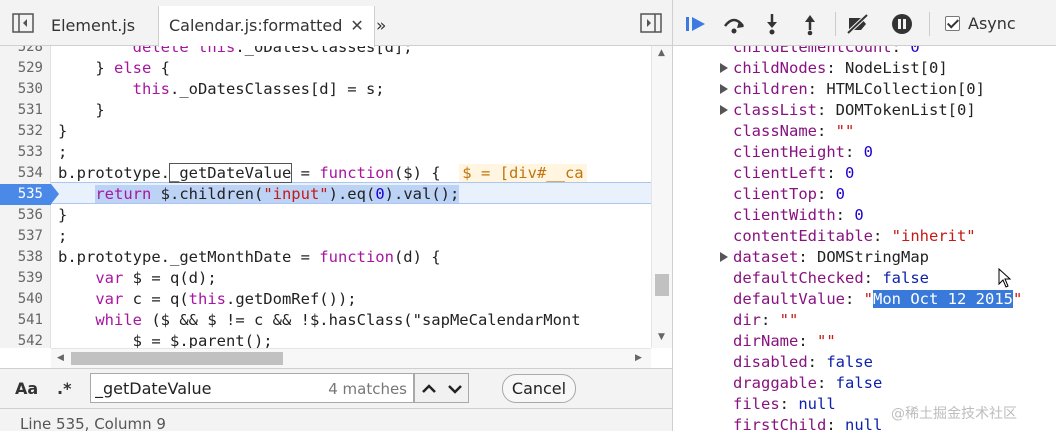 Image resolution: width=1056 pixels, height=431 pixels. I want to click on next-match-icon, so click(455, 389).